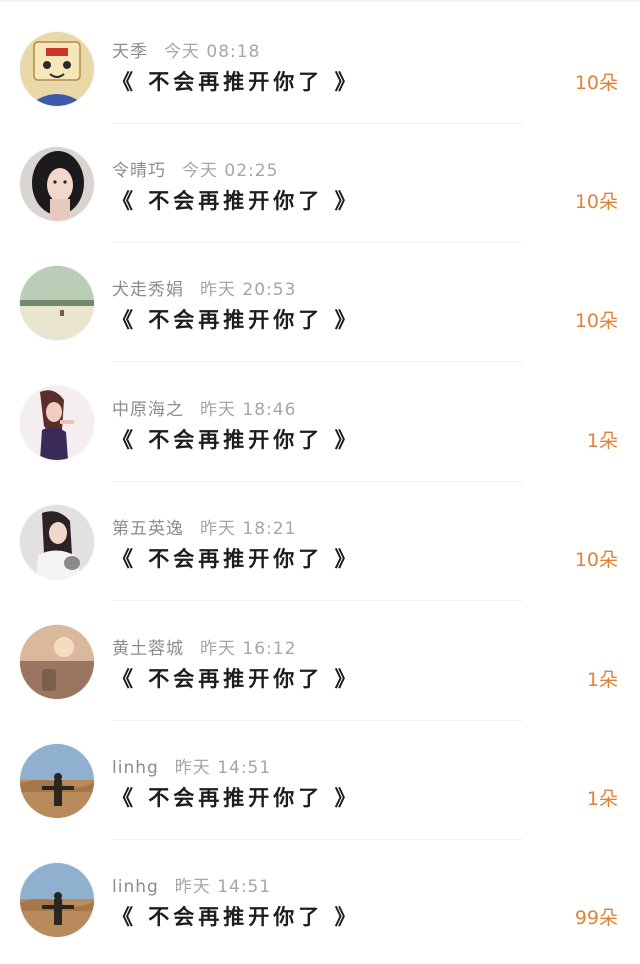 Image resolution: width=640 pixels, height=964 pixels. Describe the element at coordinates (248, 529) in the screenshot. I see `timestamp: 昨天 18:21` at that location.